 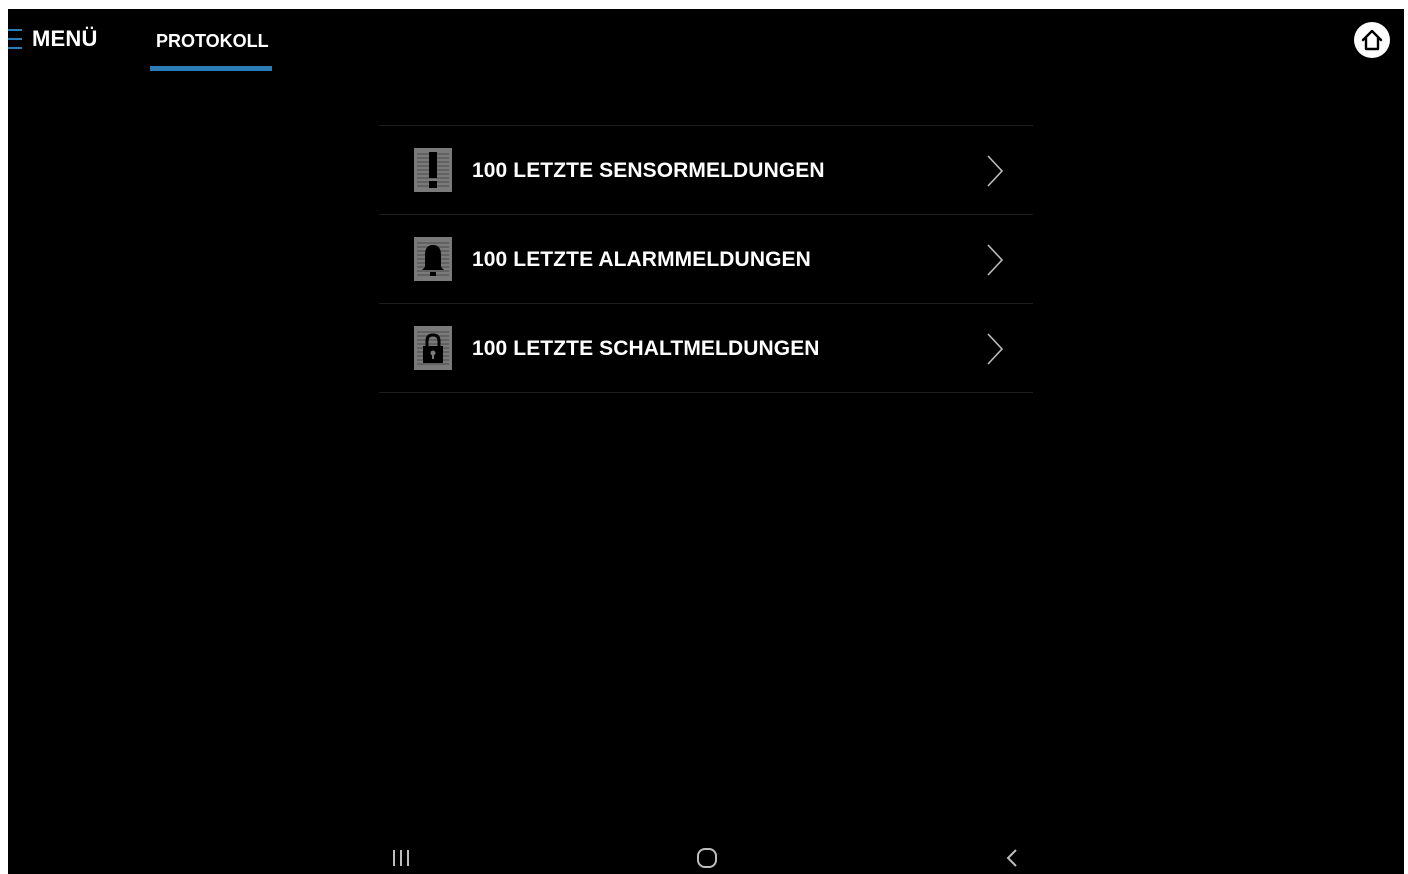 I want to click on list-item-label: 100 LETZTE ALARMMELDUNGEN, so click(x=641, y=259).